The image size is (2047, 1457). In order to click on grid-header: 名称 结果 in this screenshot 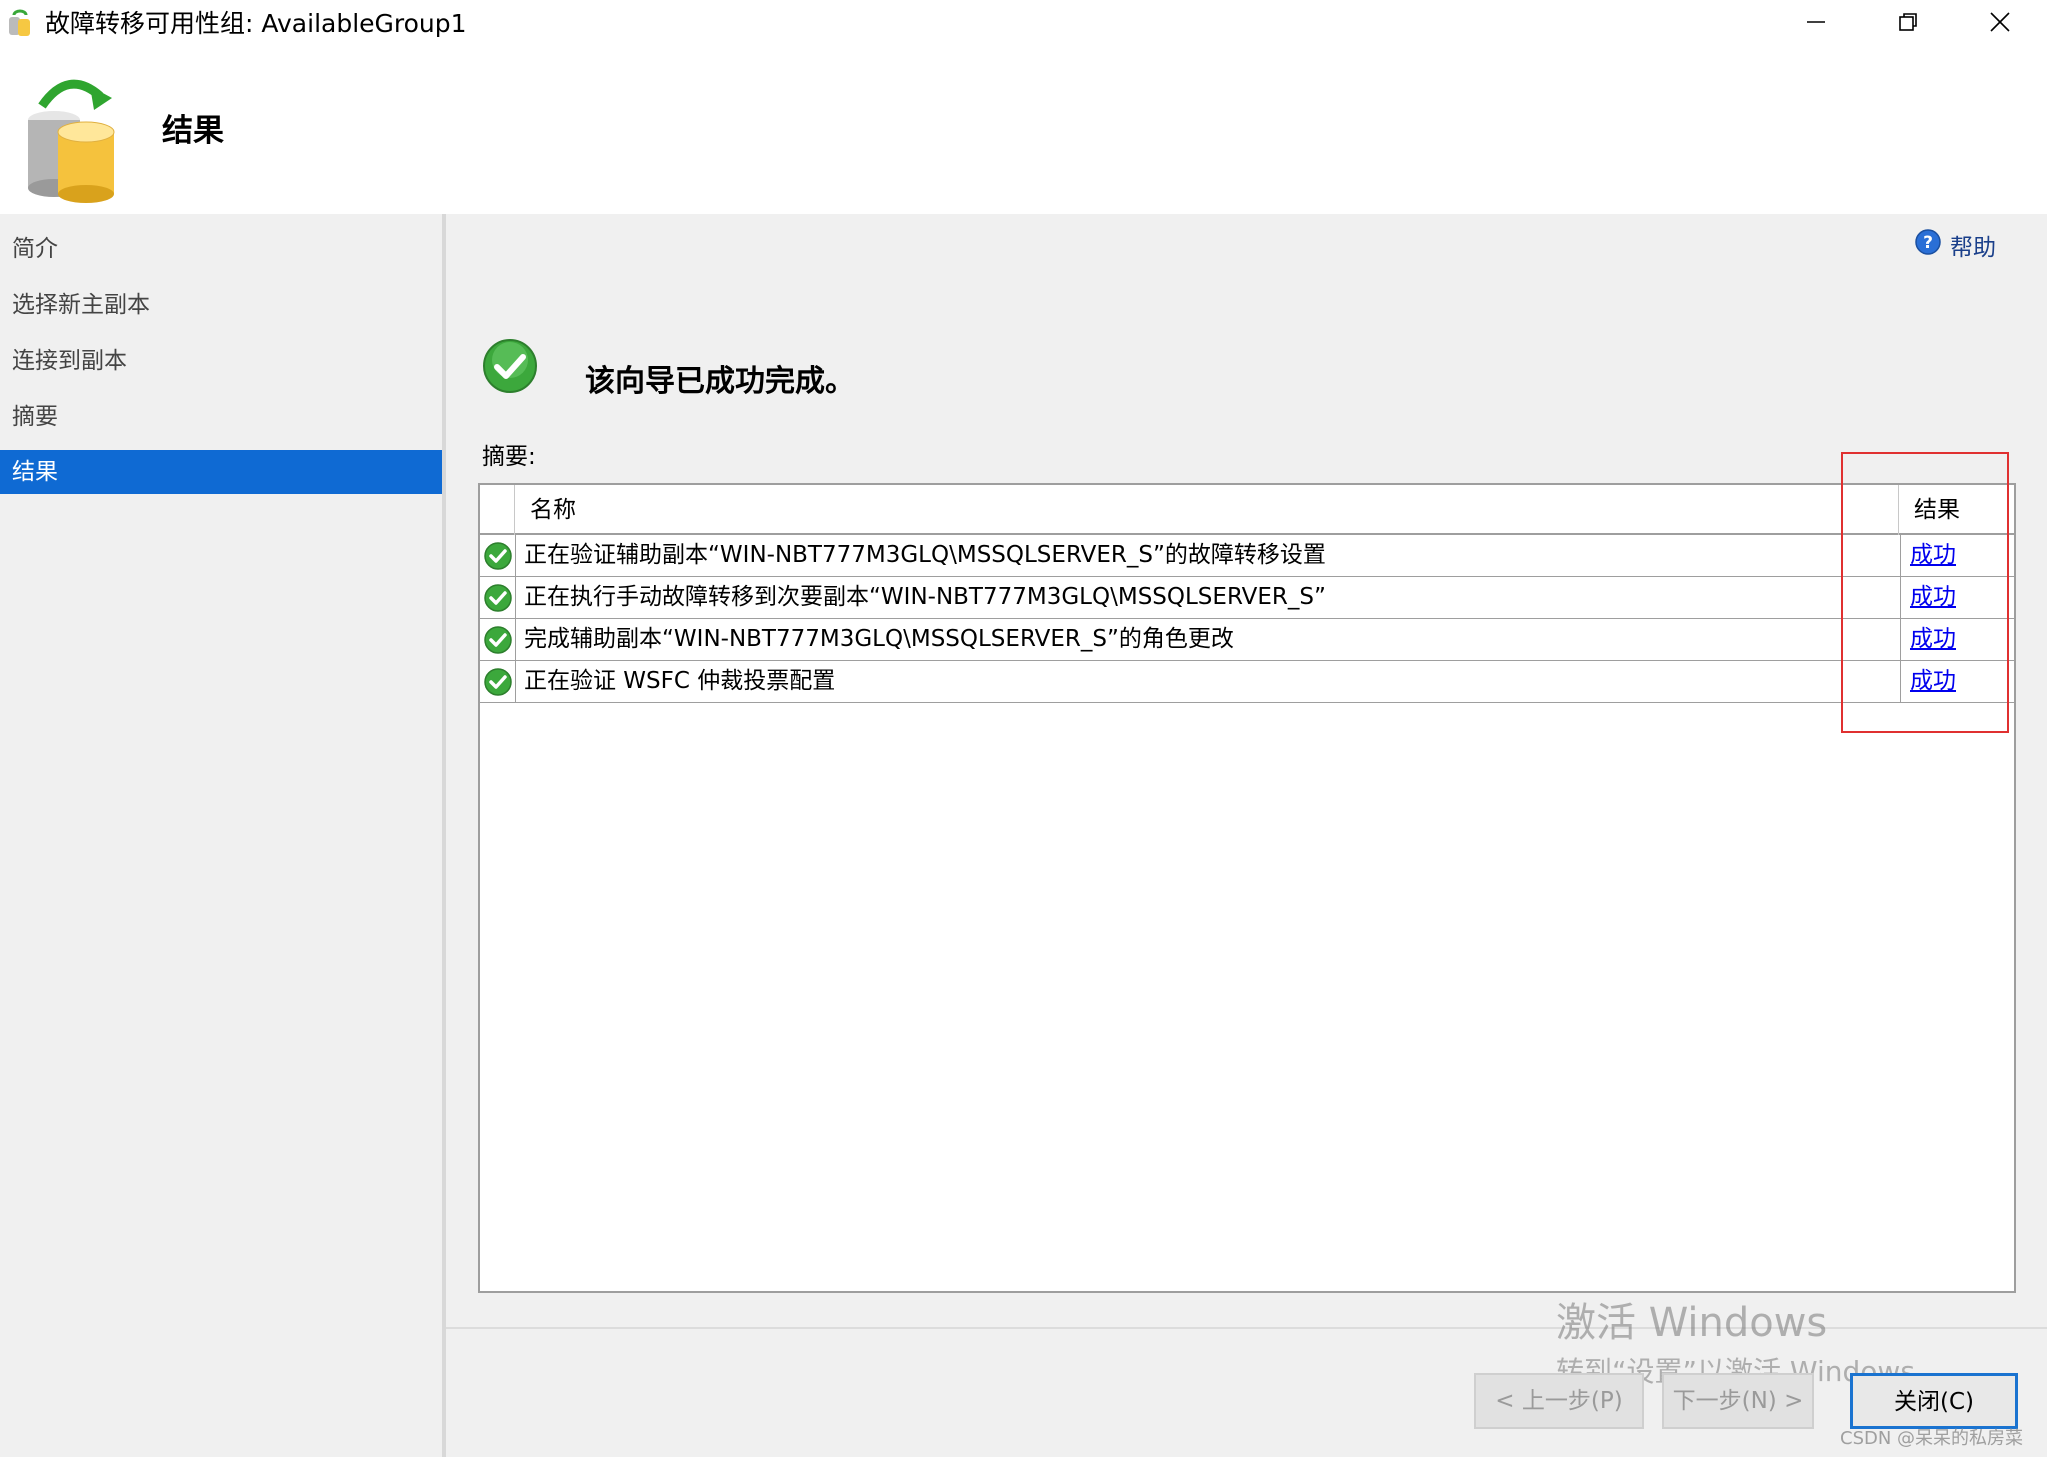, I will do `click(1247, 510)`.